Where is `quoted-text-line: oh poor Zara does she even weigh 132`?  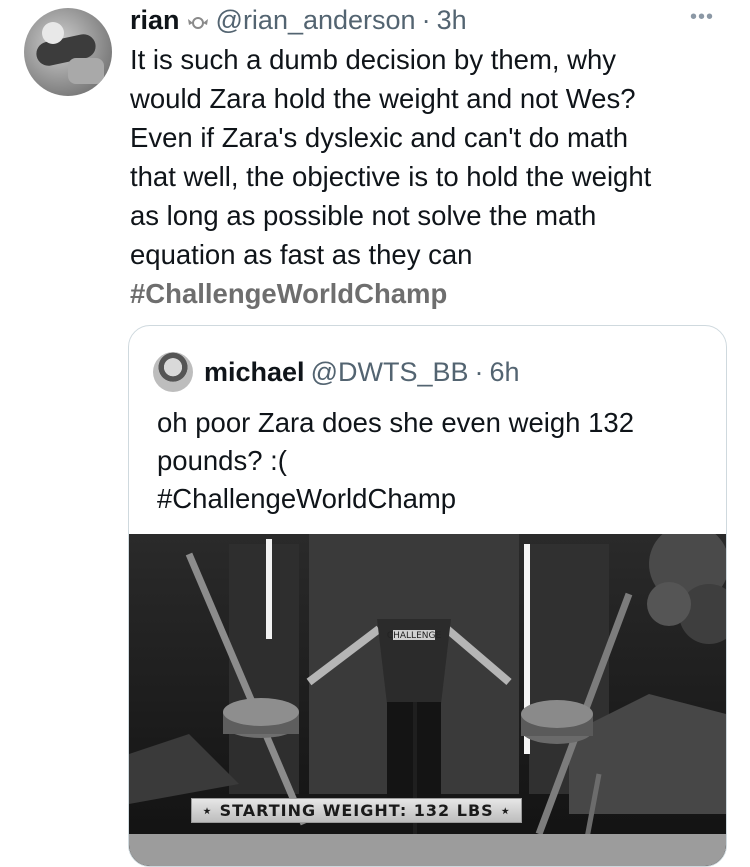
quoted-text-line: oh poor Zara does she even weigh 132 is located at coordinates (395, 422).